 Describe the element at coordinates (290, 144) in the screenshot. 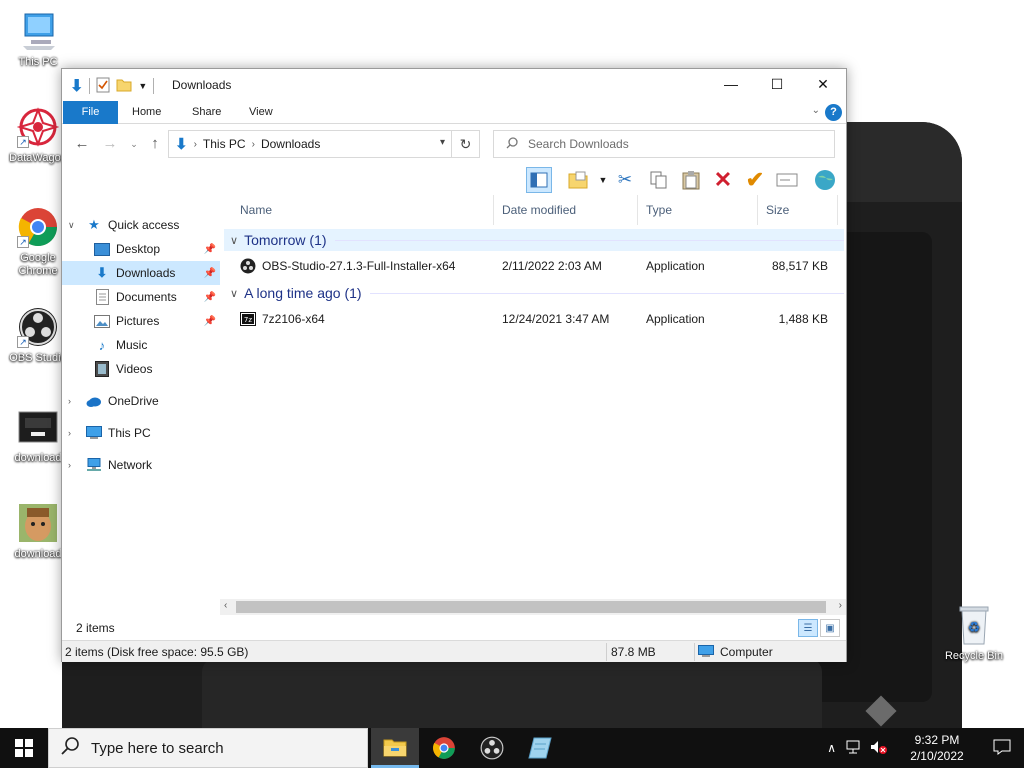

I see `breadcrumb-downloads: Downloads` at that location.